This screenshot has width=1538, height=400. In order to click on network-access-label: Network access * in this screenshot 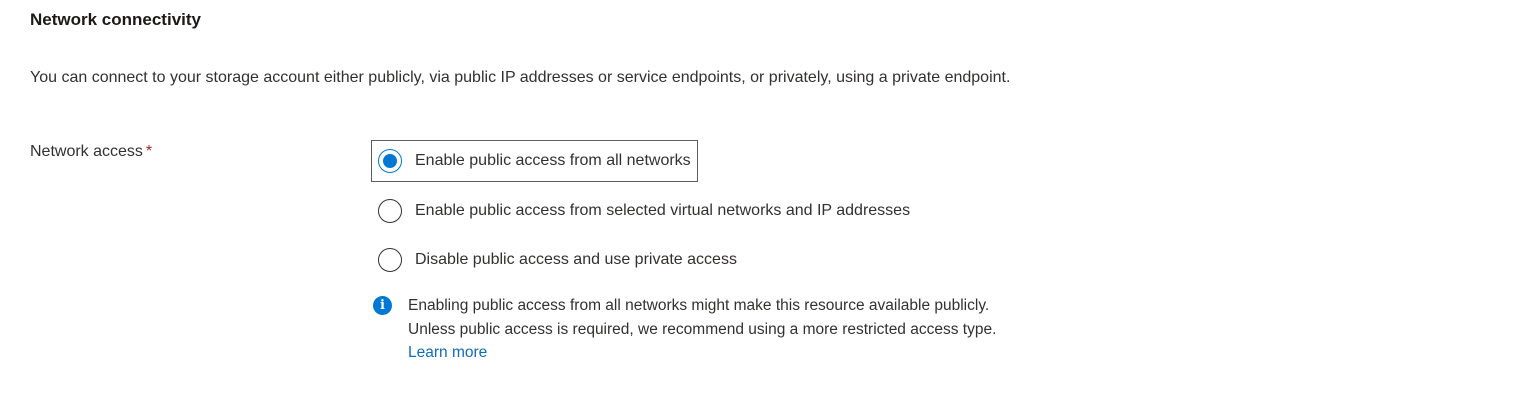, I will do `click(91, 151)`.